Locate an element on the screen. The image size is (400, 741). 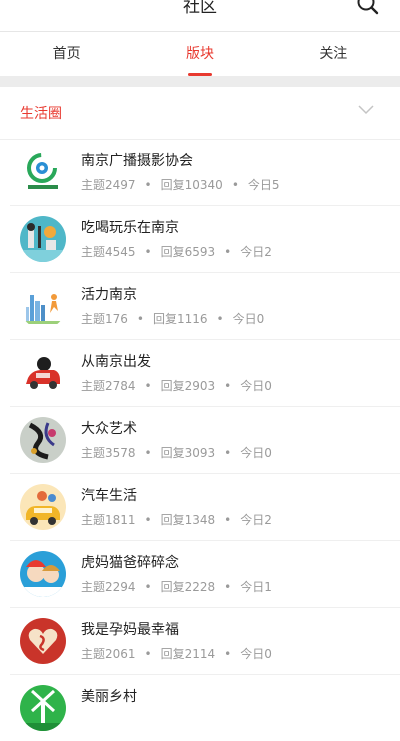
parents-icon is located at coordinates (43, 574).